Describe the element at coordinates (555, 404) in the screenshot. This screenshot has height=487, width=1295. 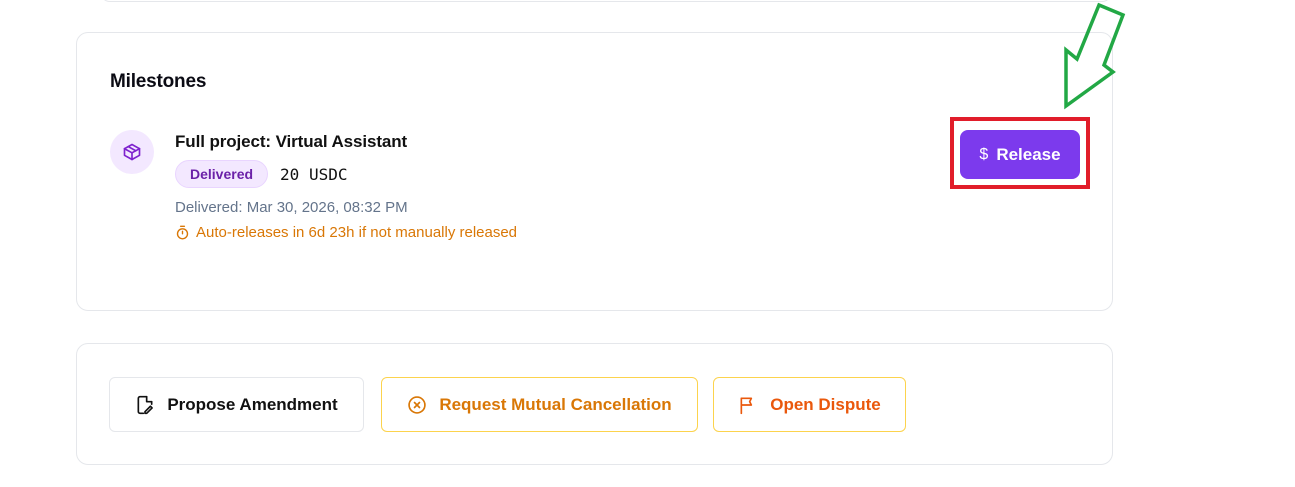
I see `request-cancellation-label: Request Mutual Cancellation` at that location.